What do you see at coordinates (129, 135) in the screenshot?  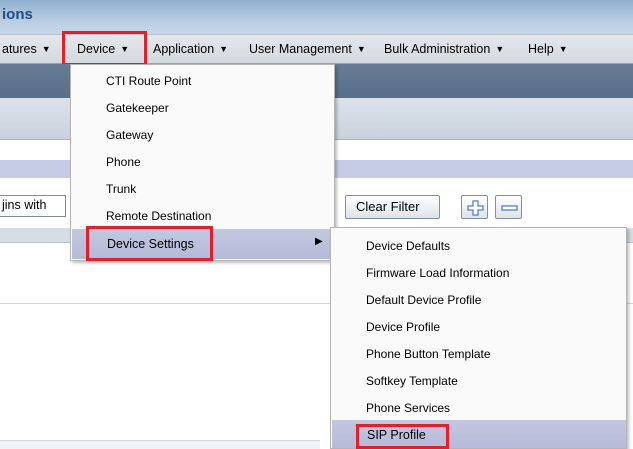 I see `menu-item-gateway: Gateway` at bounding box center [129, 135].